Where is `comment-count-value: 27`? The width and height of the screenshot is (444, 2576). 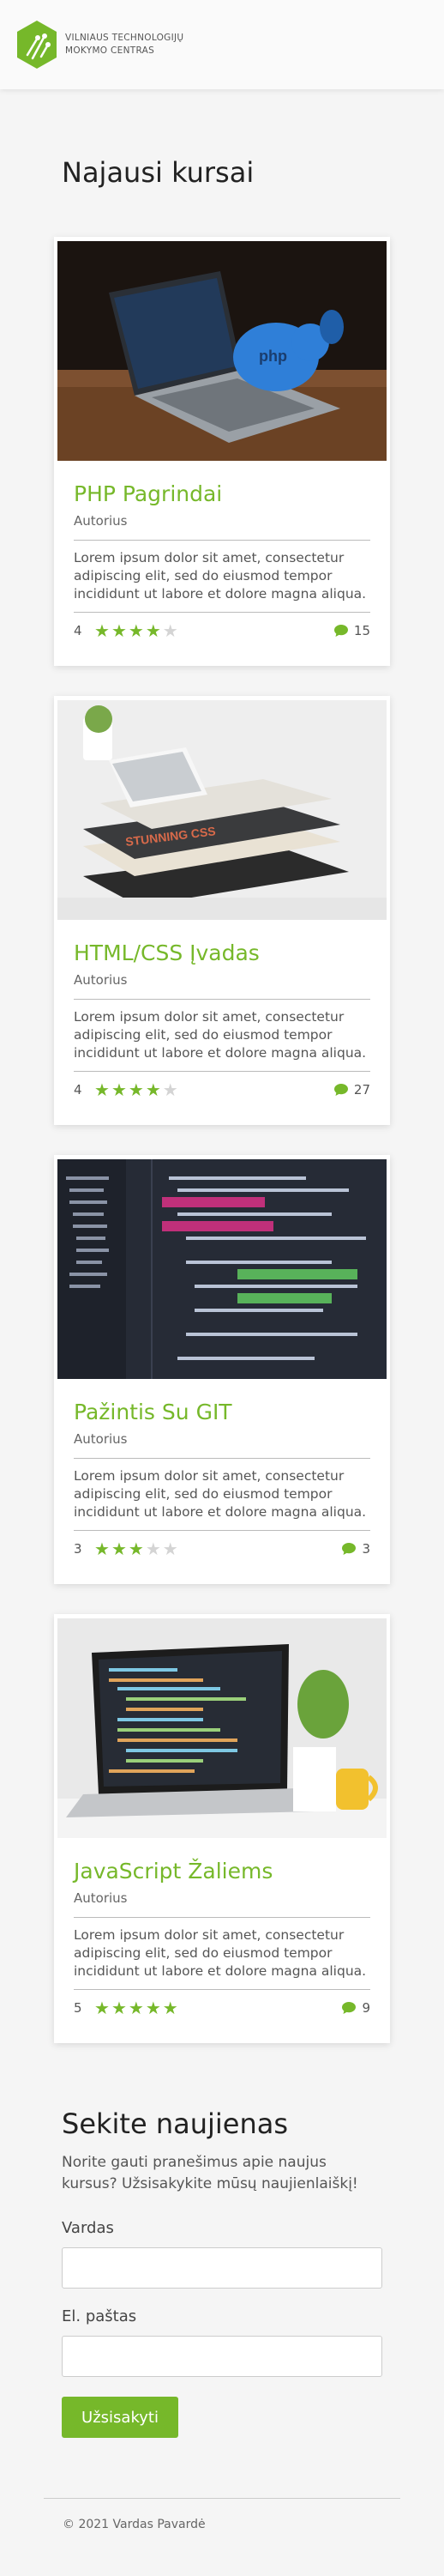 comment-count-value: 27 is located at coordinates (361, 1090).